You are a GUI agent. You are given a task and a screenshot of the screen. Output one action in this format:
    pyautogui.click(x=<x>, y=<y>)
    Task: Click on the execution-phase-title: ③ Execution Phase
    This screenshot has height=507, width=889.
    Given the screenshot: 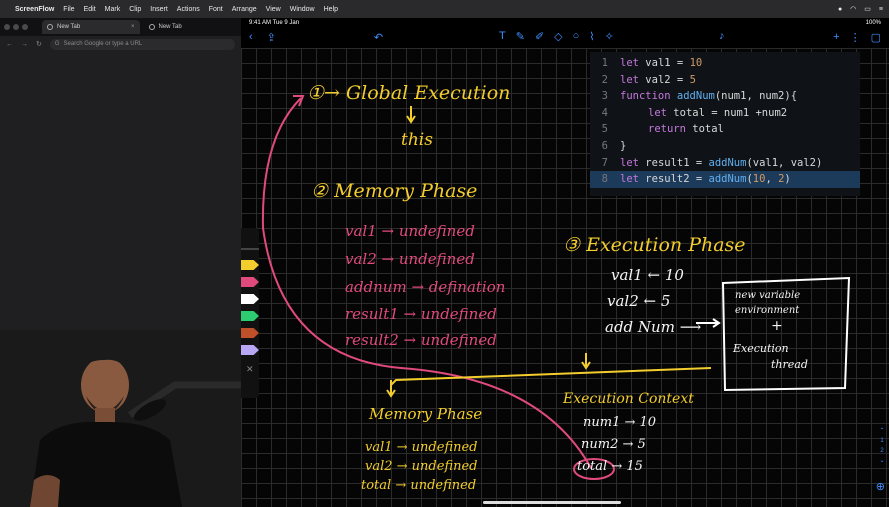 What is the action you would take?
    pyautogui.click(x=654, y=245)
    